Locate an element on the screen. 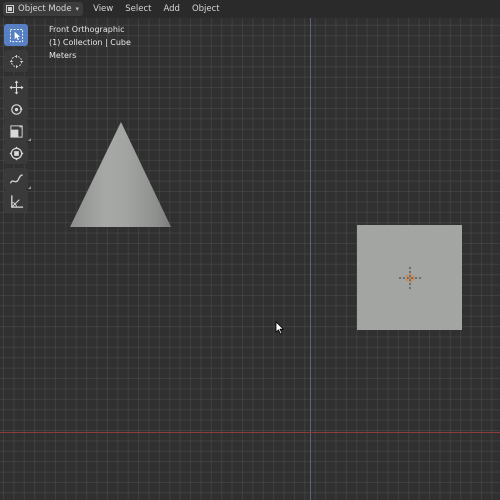  select-box-tool is located at coordinates (16, 35).